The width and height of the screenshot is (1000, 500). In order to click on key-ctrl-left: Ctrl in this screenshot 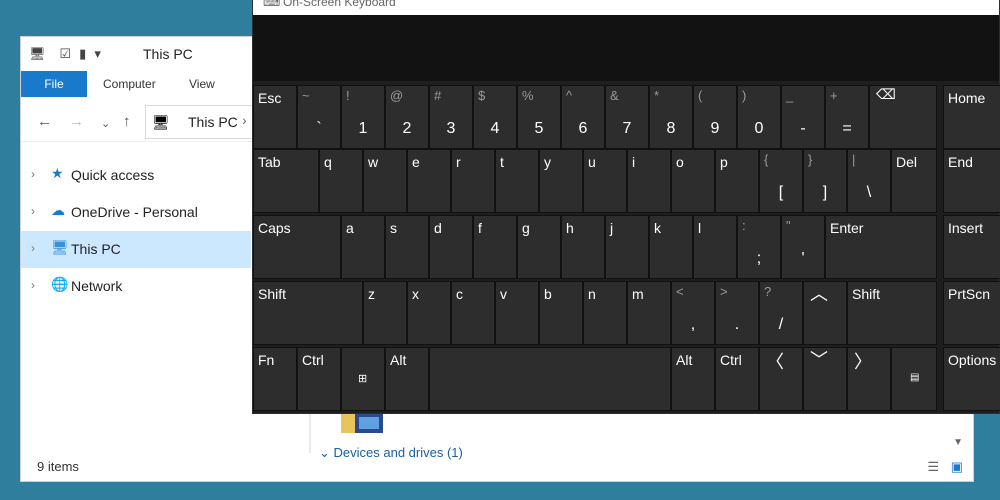, I will do `click(319, 379)`.